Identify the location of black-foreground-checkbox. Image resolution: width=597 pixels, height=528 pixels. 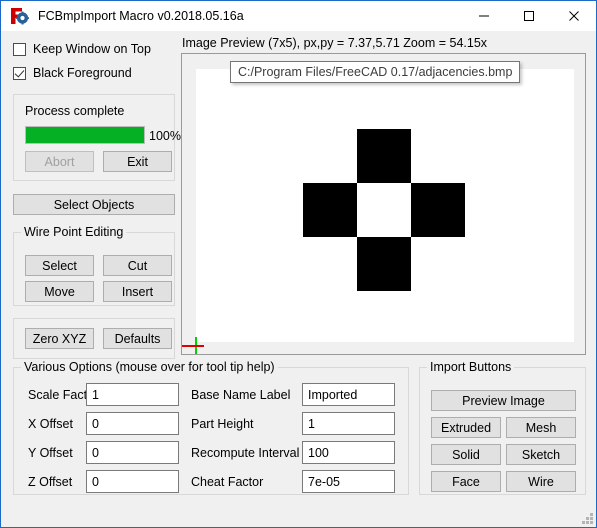
(19, 73).